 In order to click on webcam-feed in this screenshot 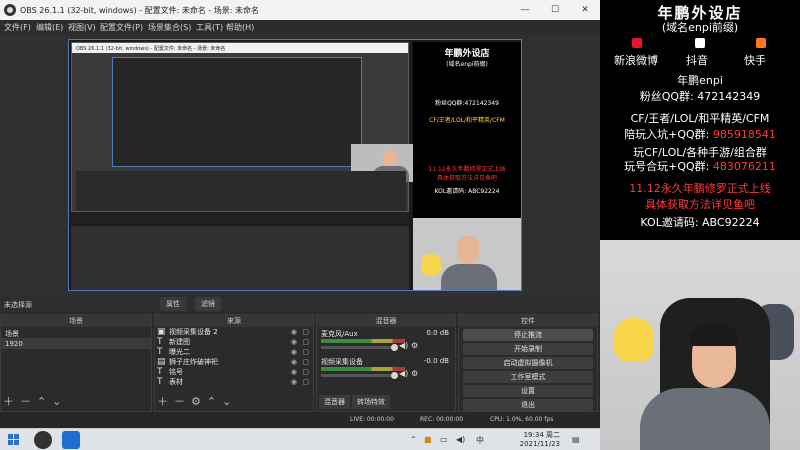, I will do `click(700, 345)`.